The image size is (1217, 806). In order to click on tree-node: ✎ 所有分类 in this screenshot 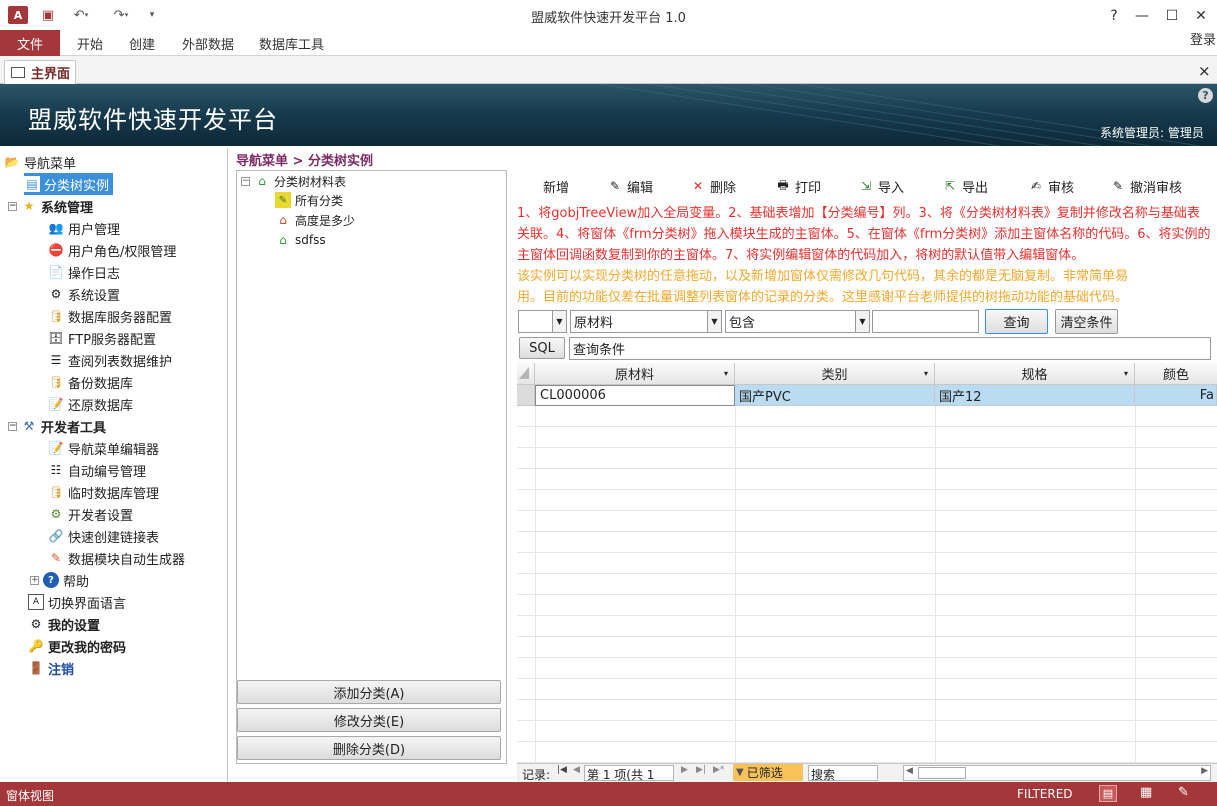, I will do `click(309, 200)`.